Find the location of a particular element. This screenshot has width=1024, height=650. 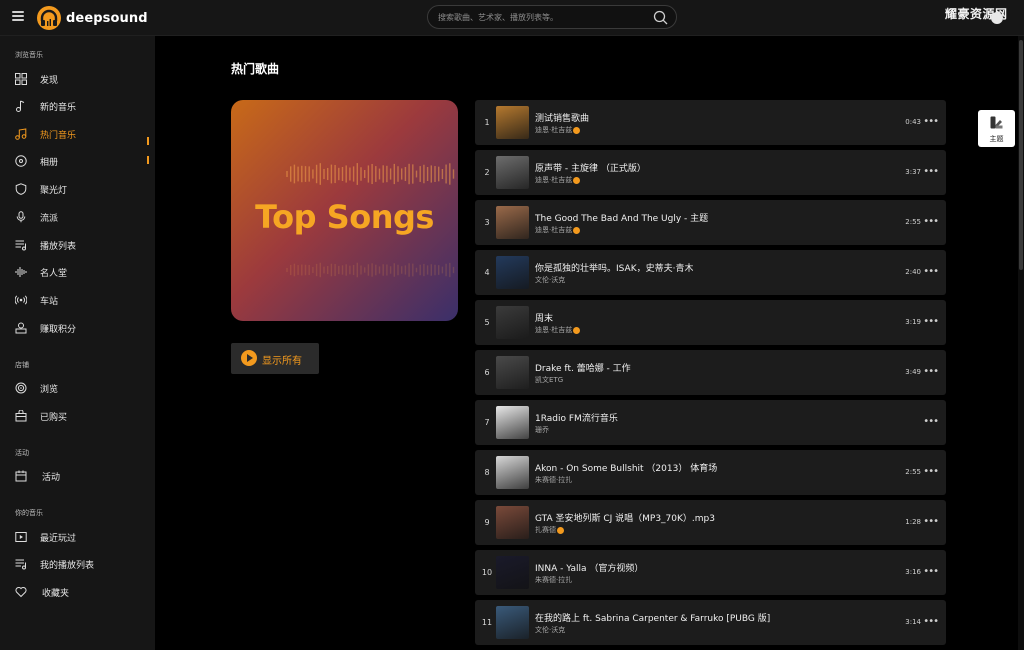

track-number: 2 is located at coordinates (487, 172).